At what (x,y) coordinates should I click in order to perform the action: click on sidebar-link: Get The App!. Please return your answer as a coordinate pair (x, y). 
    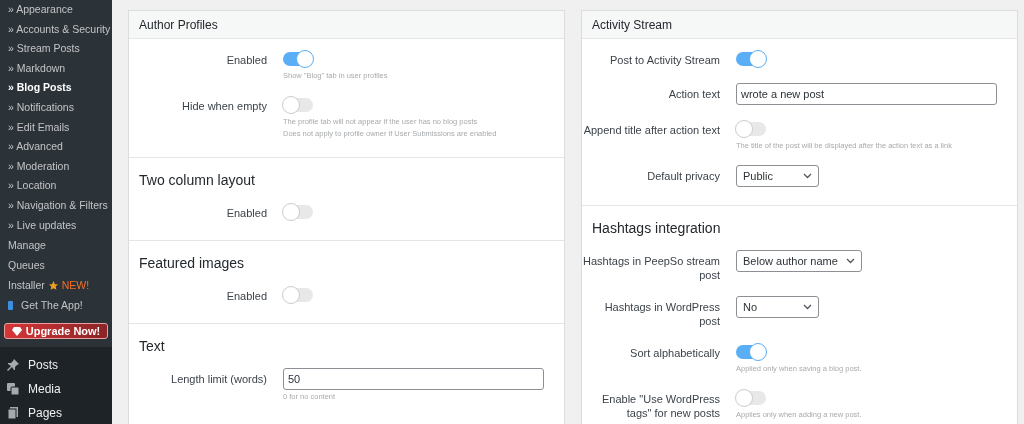
    Looking at the image, I should click on (52, 305).